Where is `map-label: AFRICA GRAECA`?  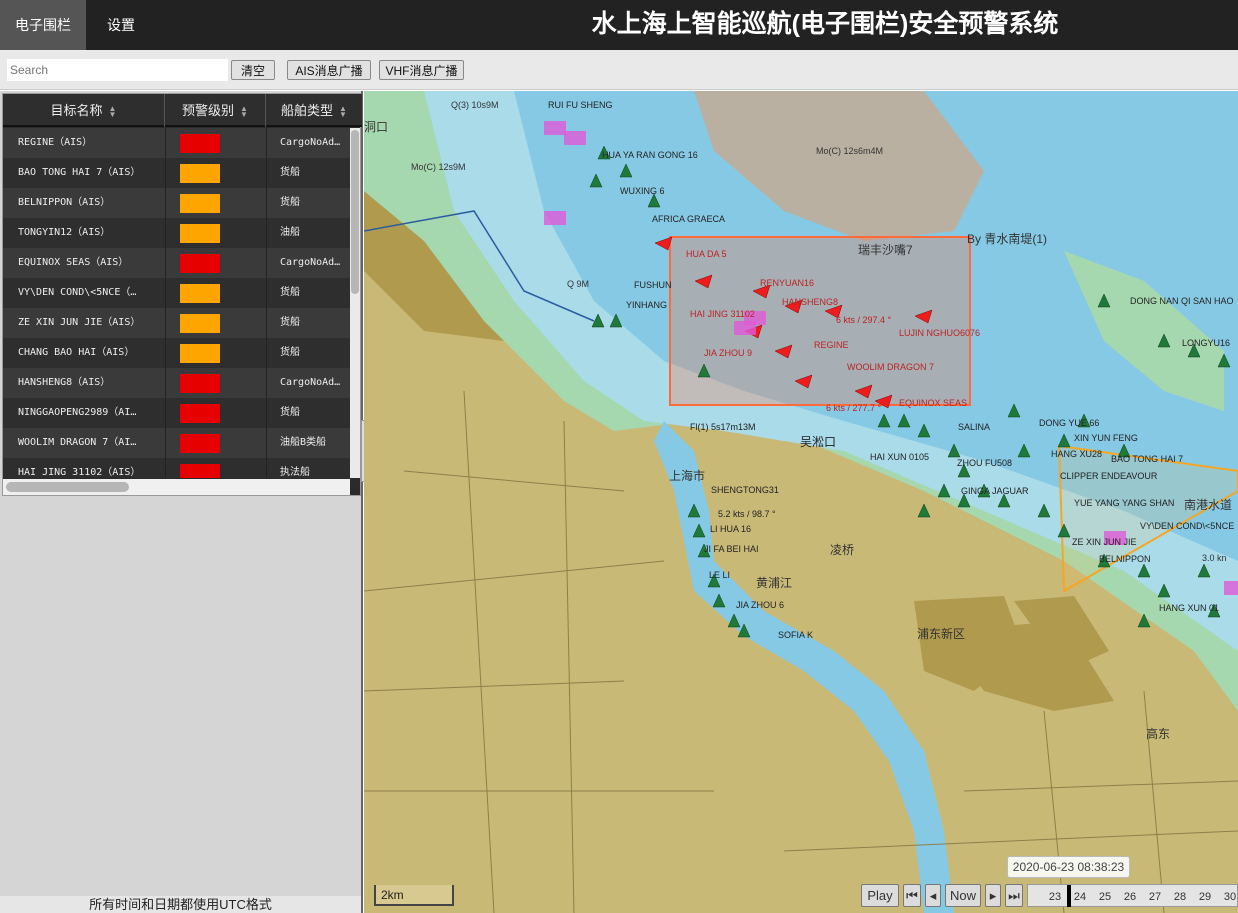
map-label: AFRICA GRAECA is located at coordinates (688, 219).